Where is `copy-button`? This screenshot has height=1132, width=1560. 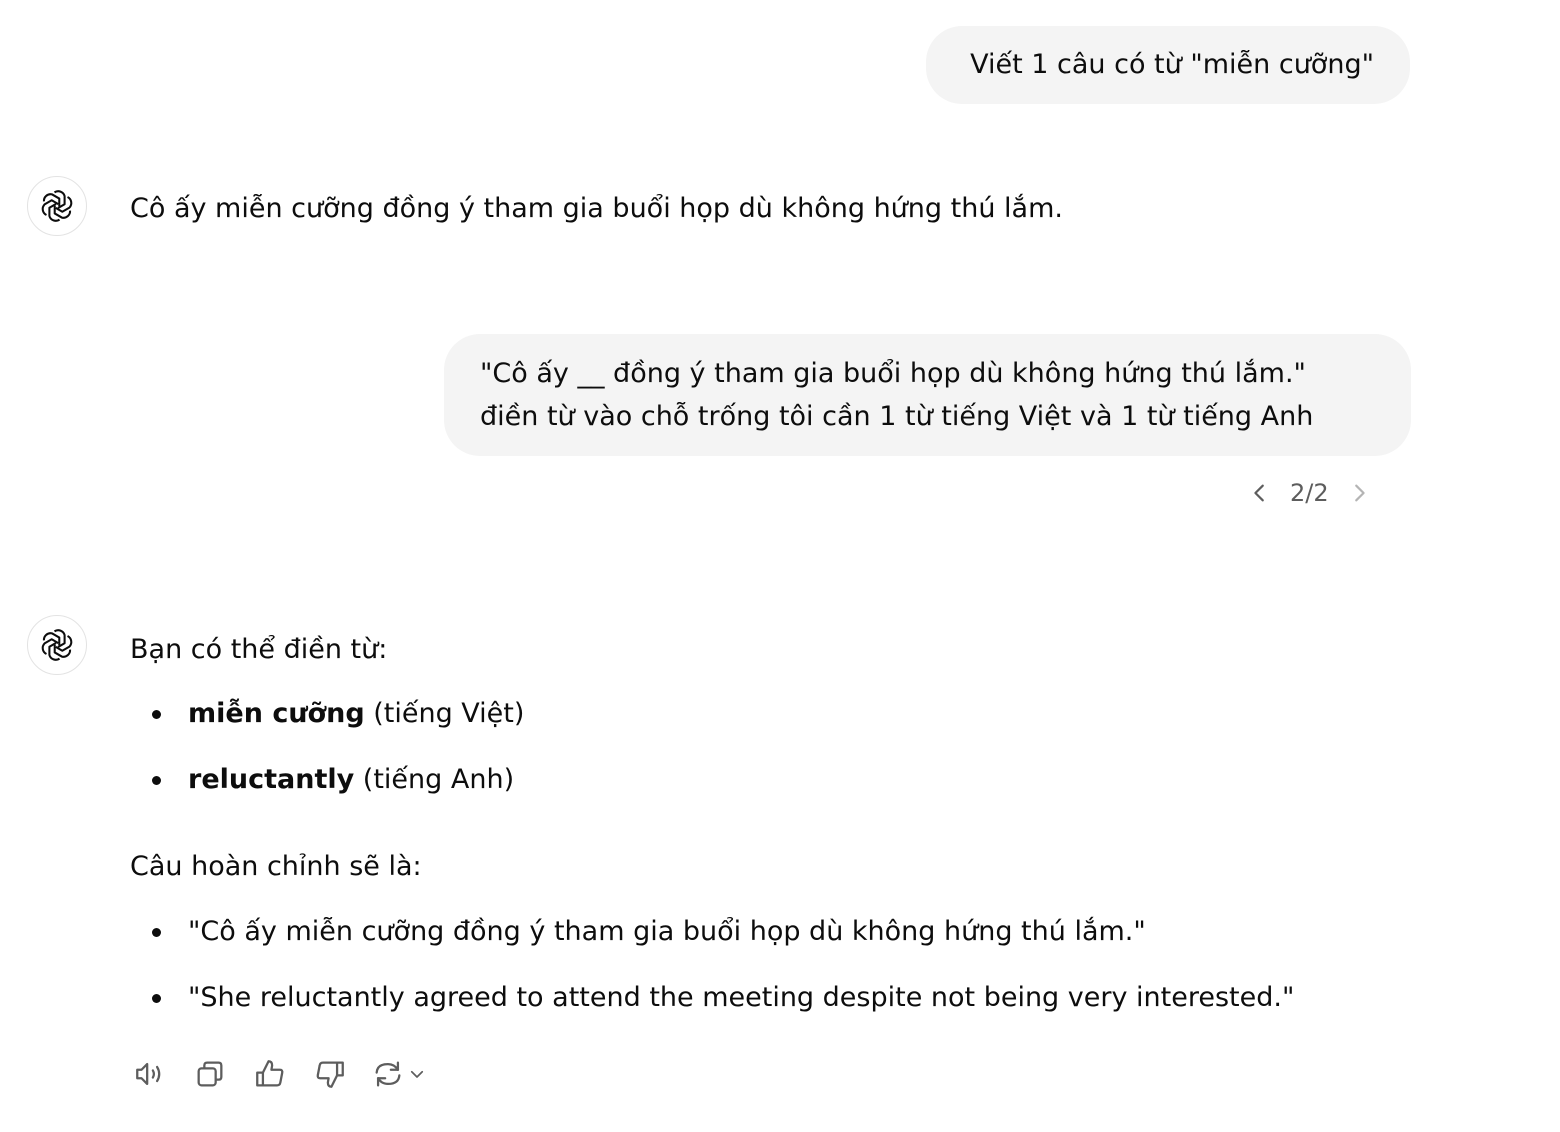 copy-button is located at coordinates (210, 1074).